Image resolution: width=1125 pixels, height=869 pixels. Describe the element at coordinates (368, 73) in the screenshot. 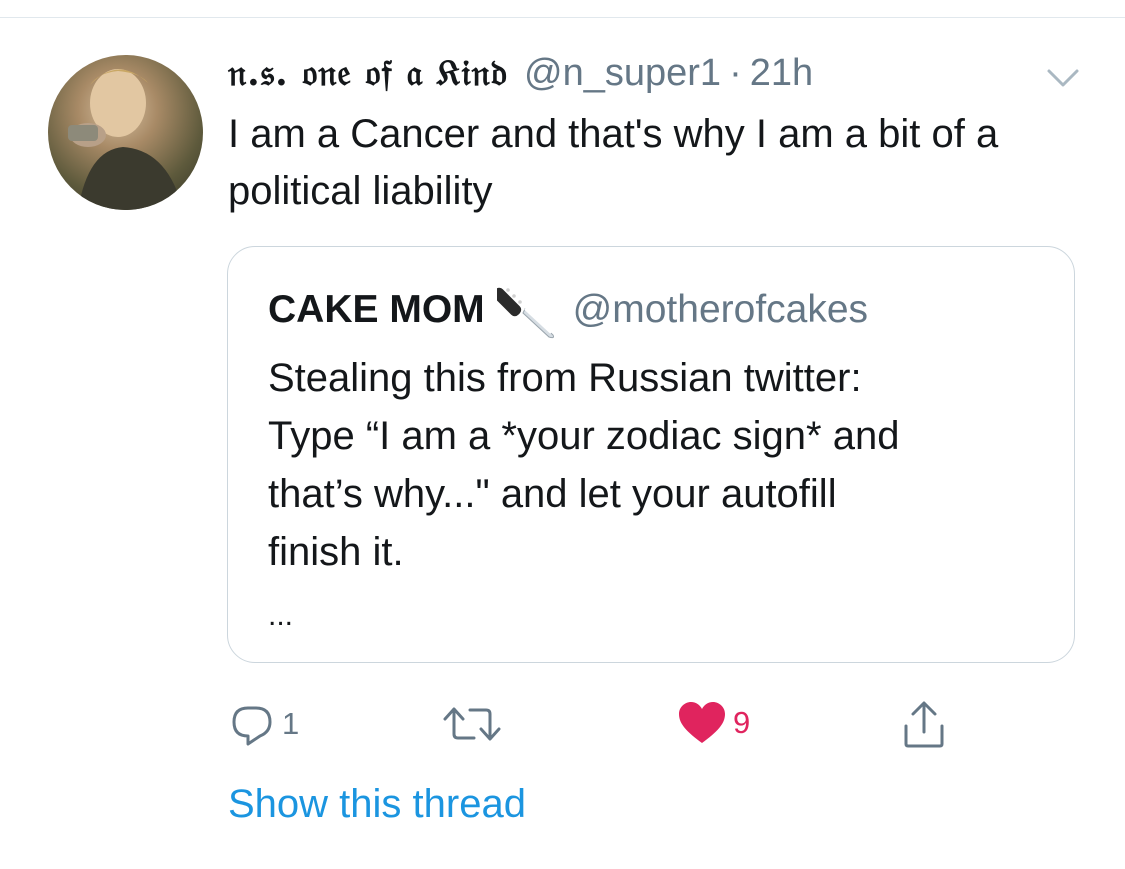

I see `display-name: 𝔫.𝔰. 𝔬𝔫𝔢 𝔬𝔣 𝔞 𝔎𝔦𝔫𝔡` at that location.